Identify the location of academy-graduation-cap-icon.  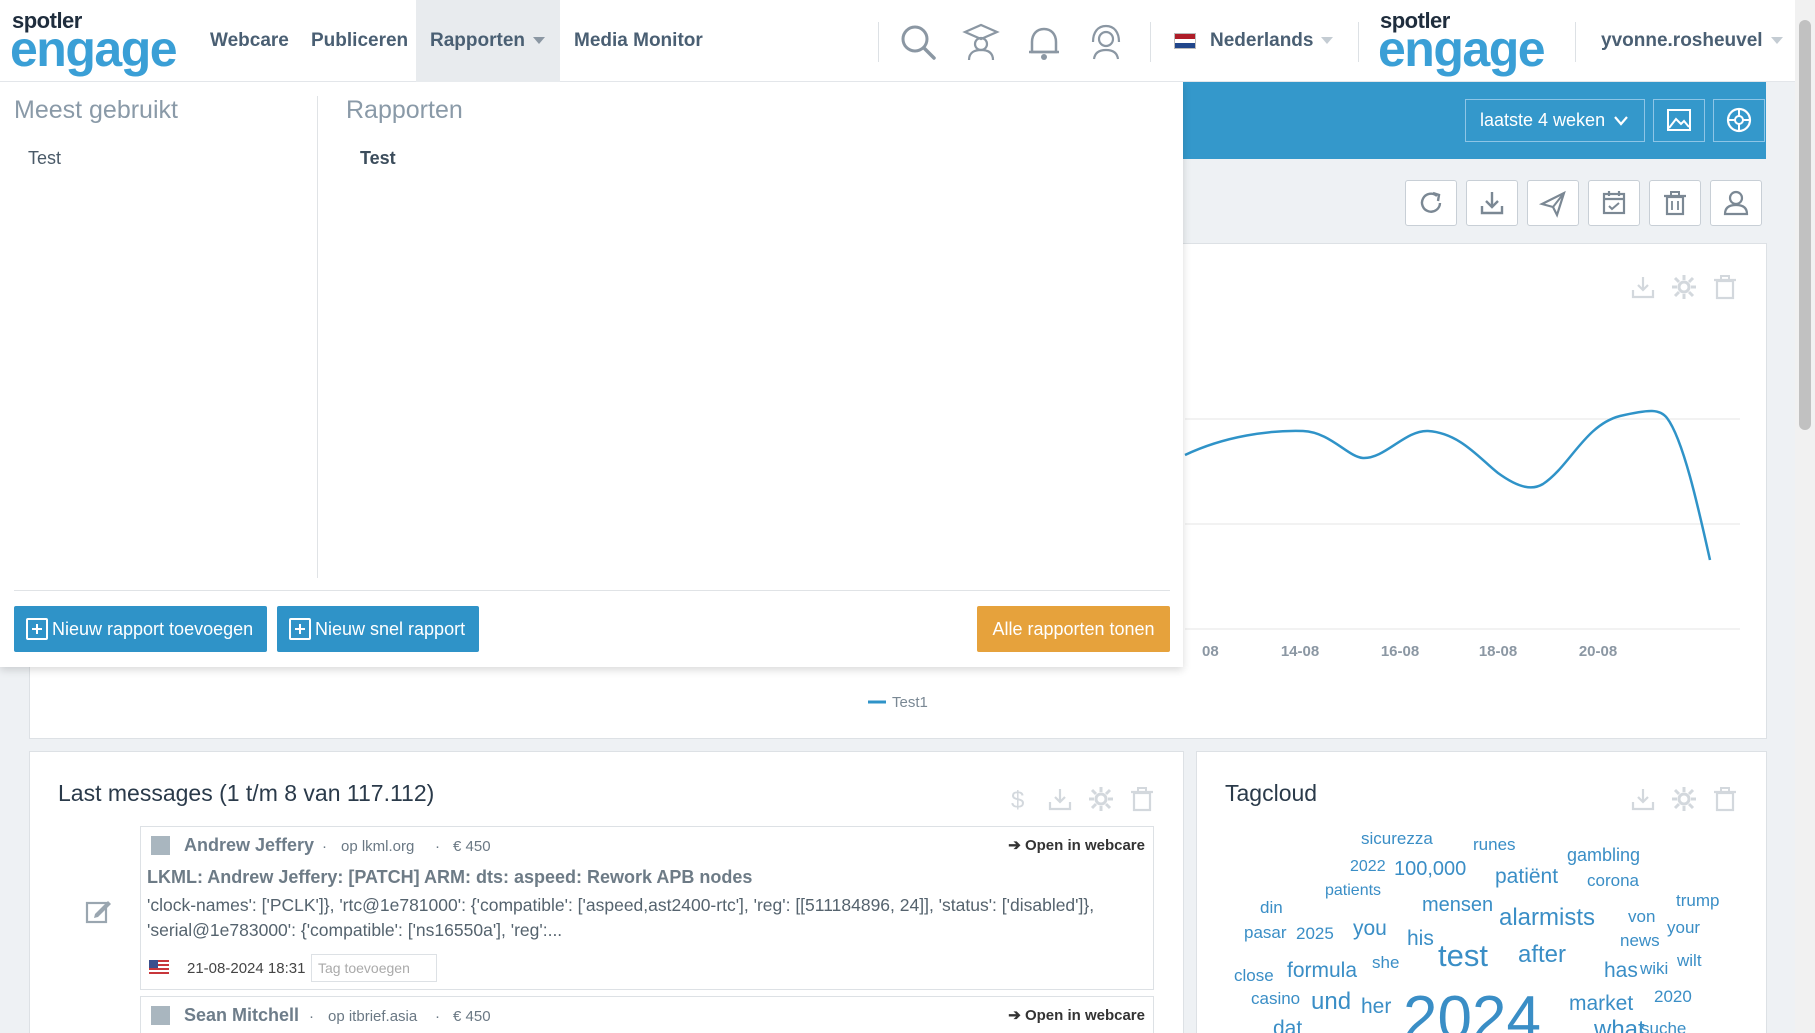
(981, 42).